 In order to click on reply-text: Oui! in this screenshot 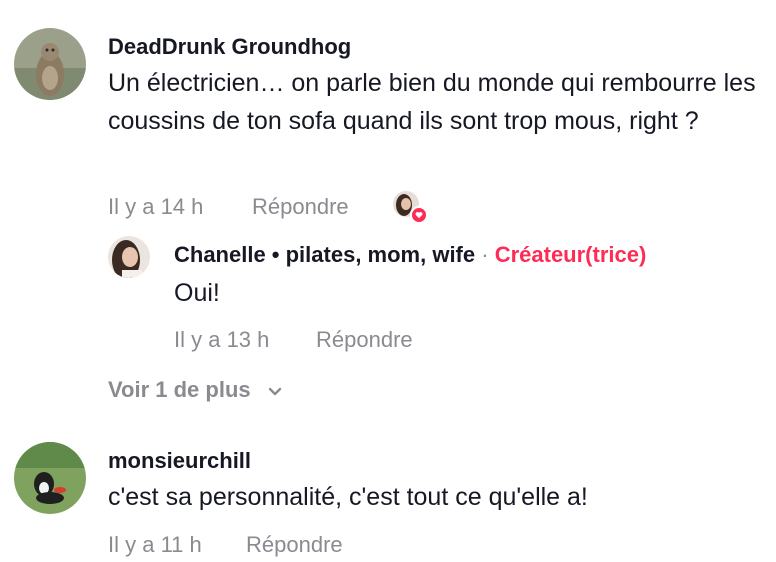, I will do `click(197, 293)`.